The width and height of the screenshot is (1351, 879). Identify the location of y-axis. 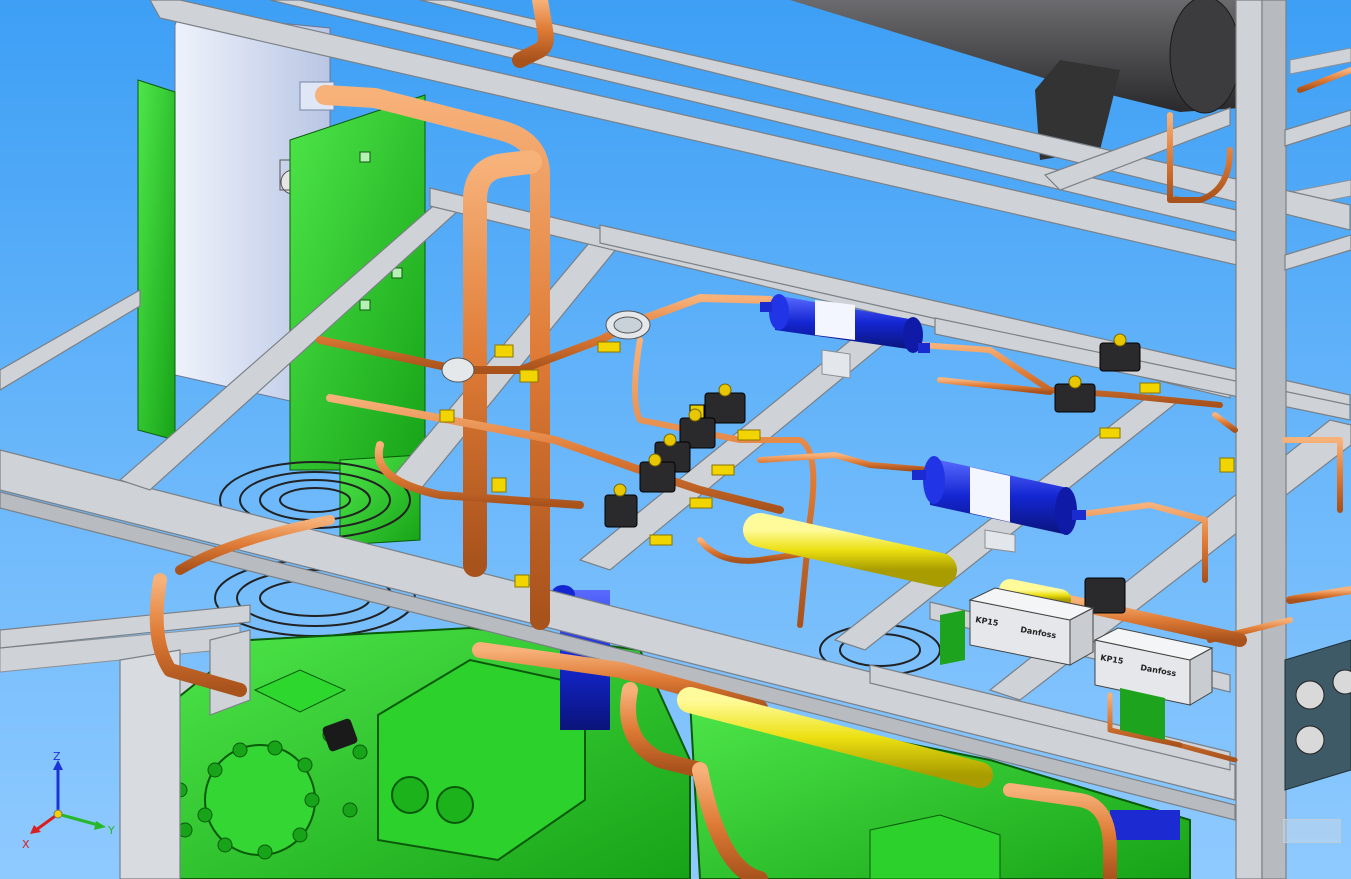
(78, 819).